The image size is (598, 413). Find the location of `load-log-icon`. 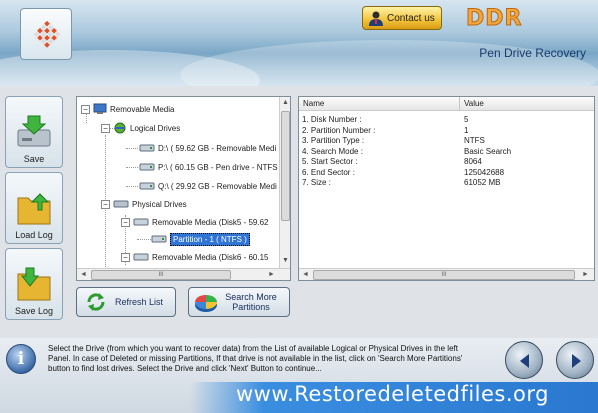

load-log-icon is located at coordinates (34, 209).